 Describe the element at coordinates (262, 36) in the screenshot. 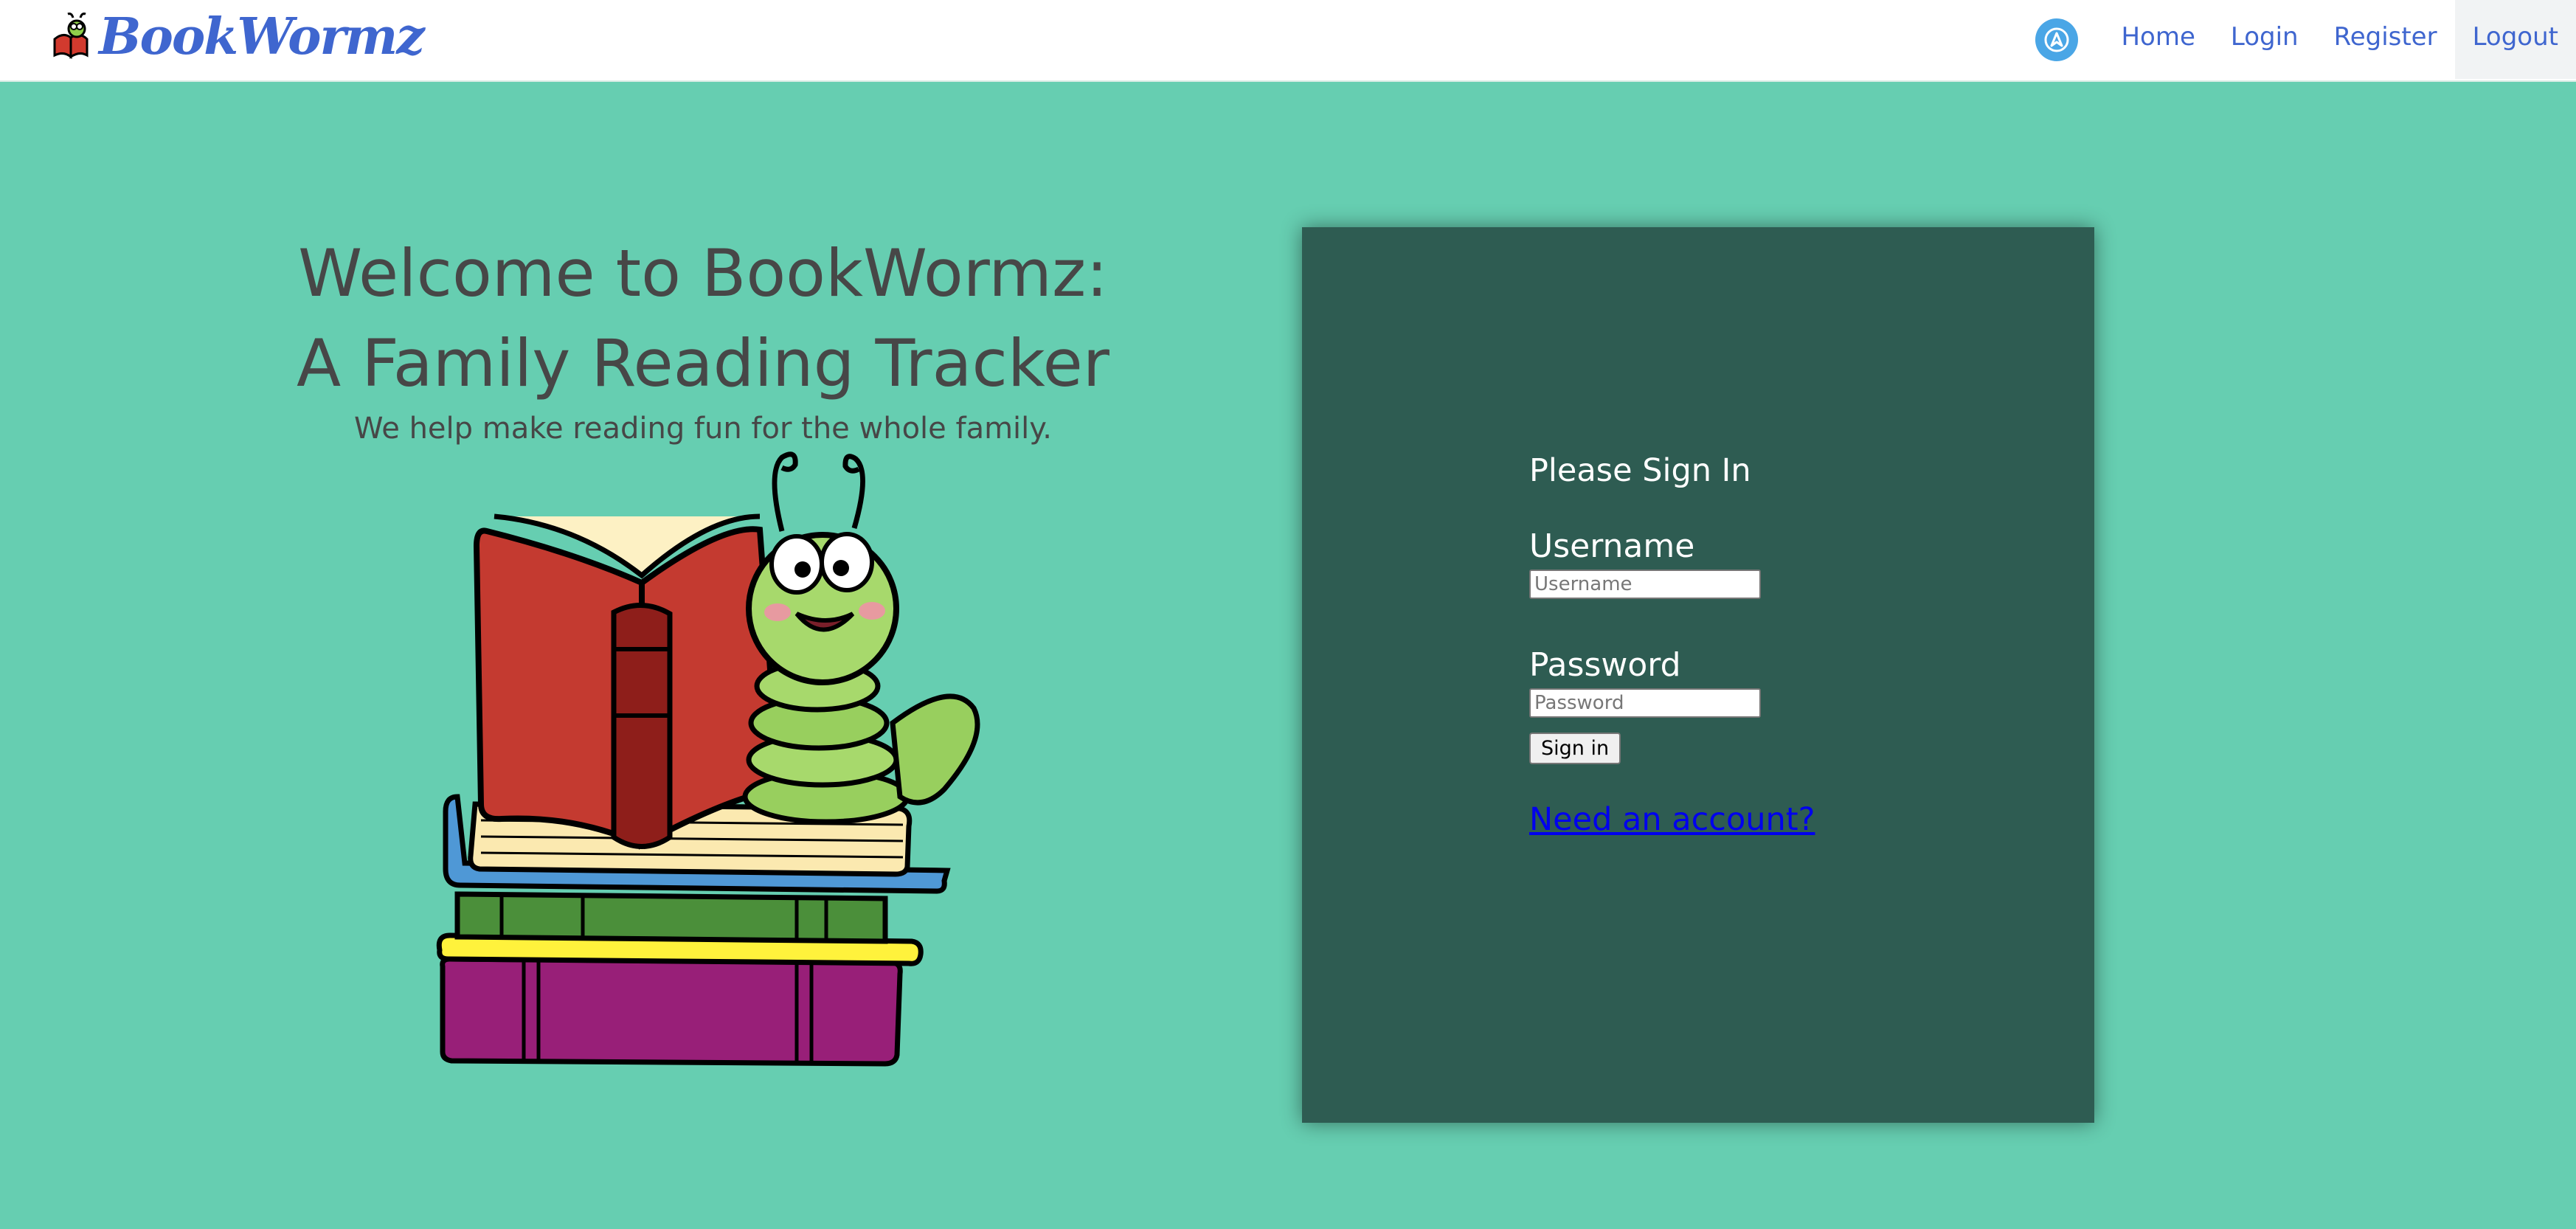

I see `brand-name: BookWormz` at that location.